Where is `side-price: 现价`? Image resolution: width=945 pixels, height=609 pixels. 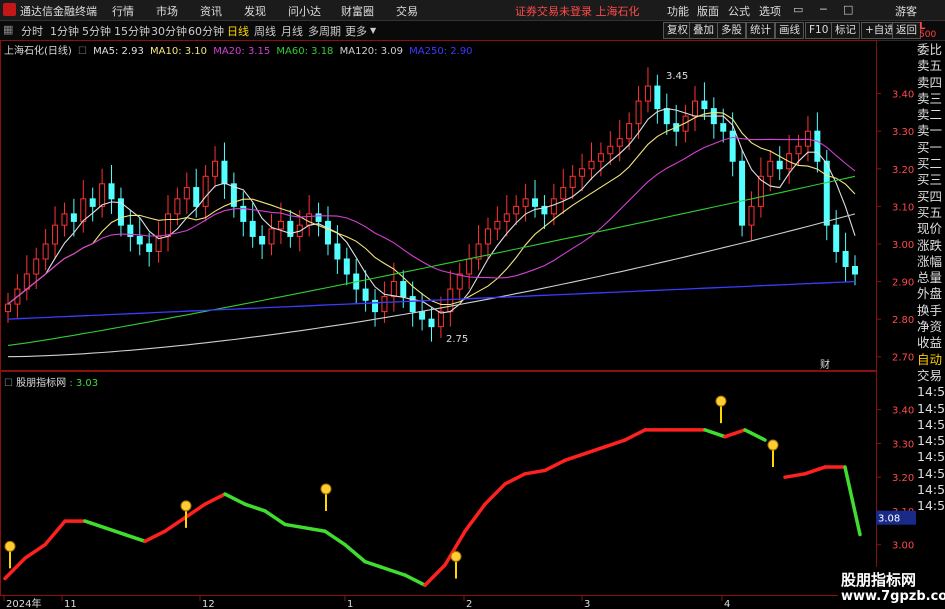 side-price: 现价 is located at coordinates (931, 229).